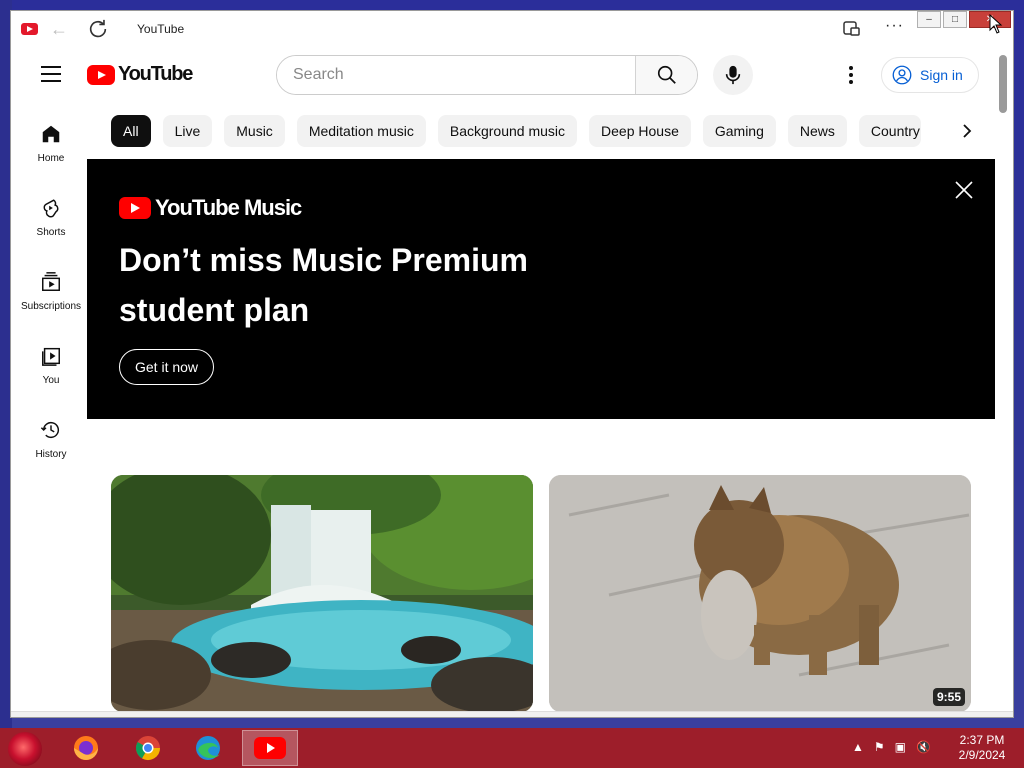  I want to click on vertical-scrollbar, so click(1004, 383).